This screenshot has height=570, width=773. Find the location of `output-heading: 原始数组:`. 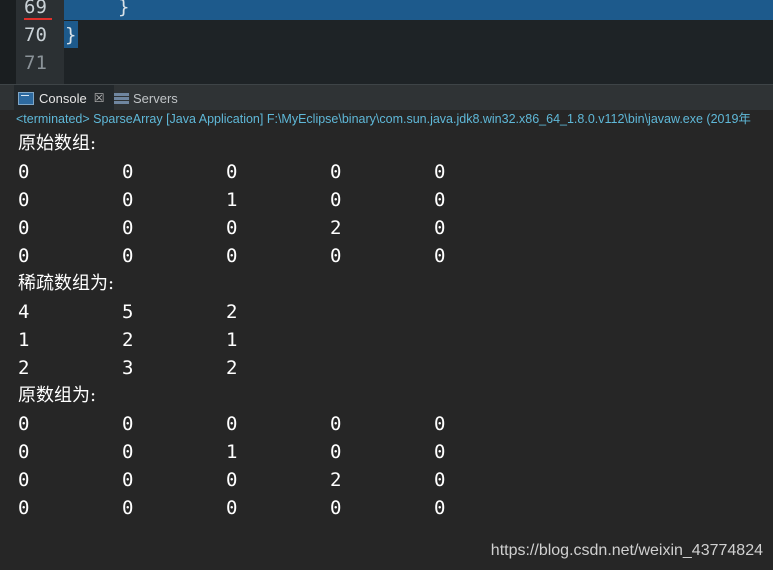

output-heading: 原始数组: is located at coordinates (57, 143).